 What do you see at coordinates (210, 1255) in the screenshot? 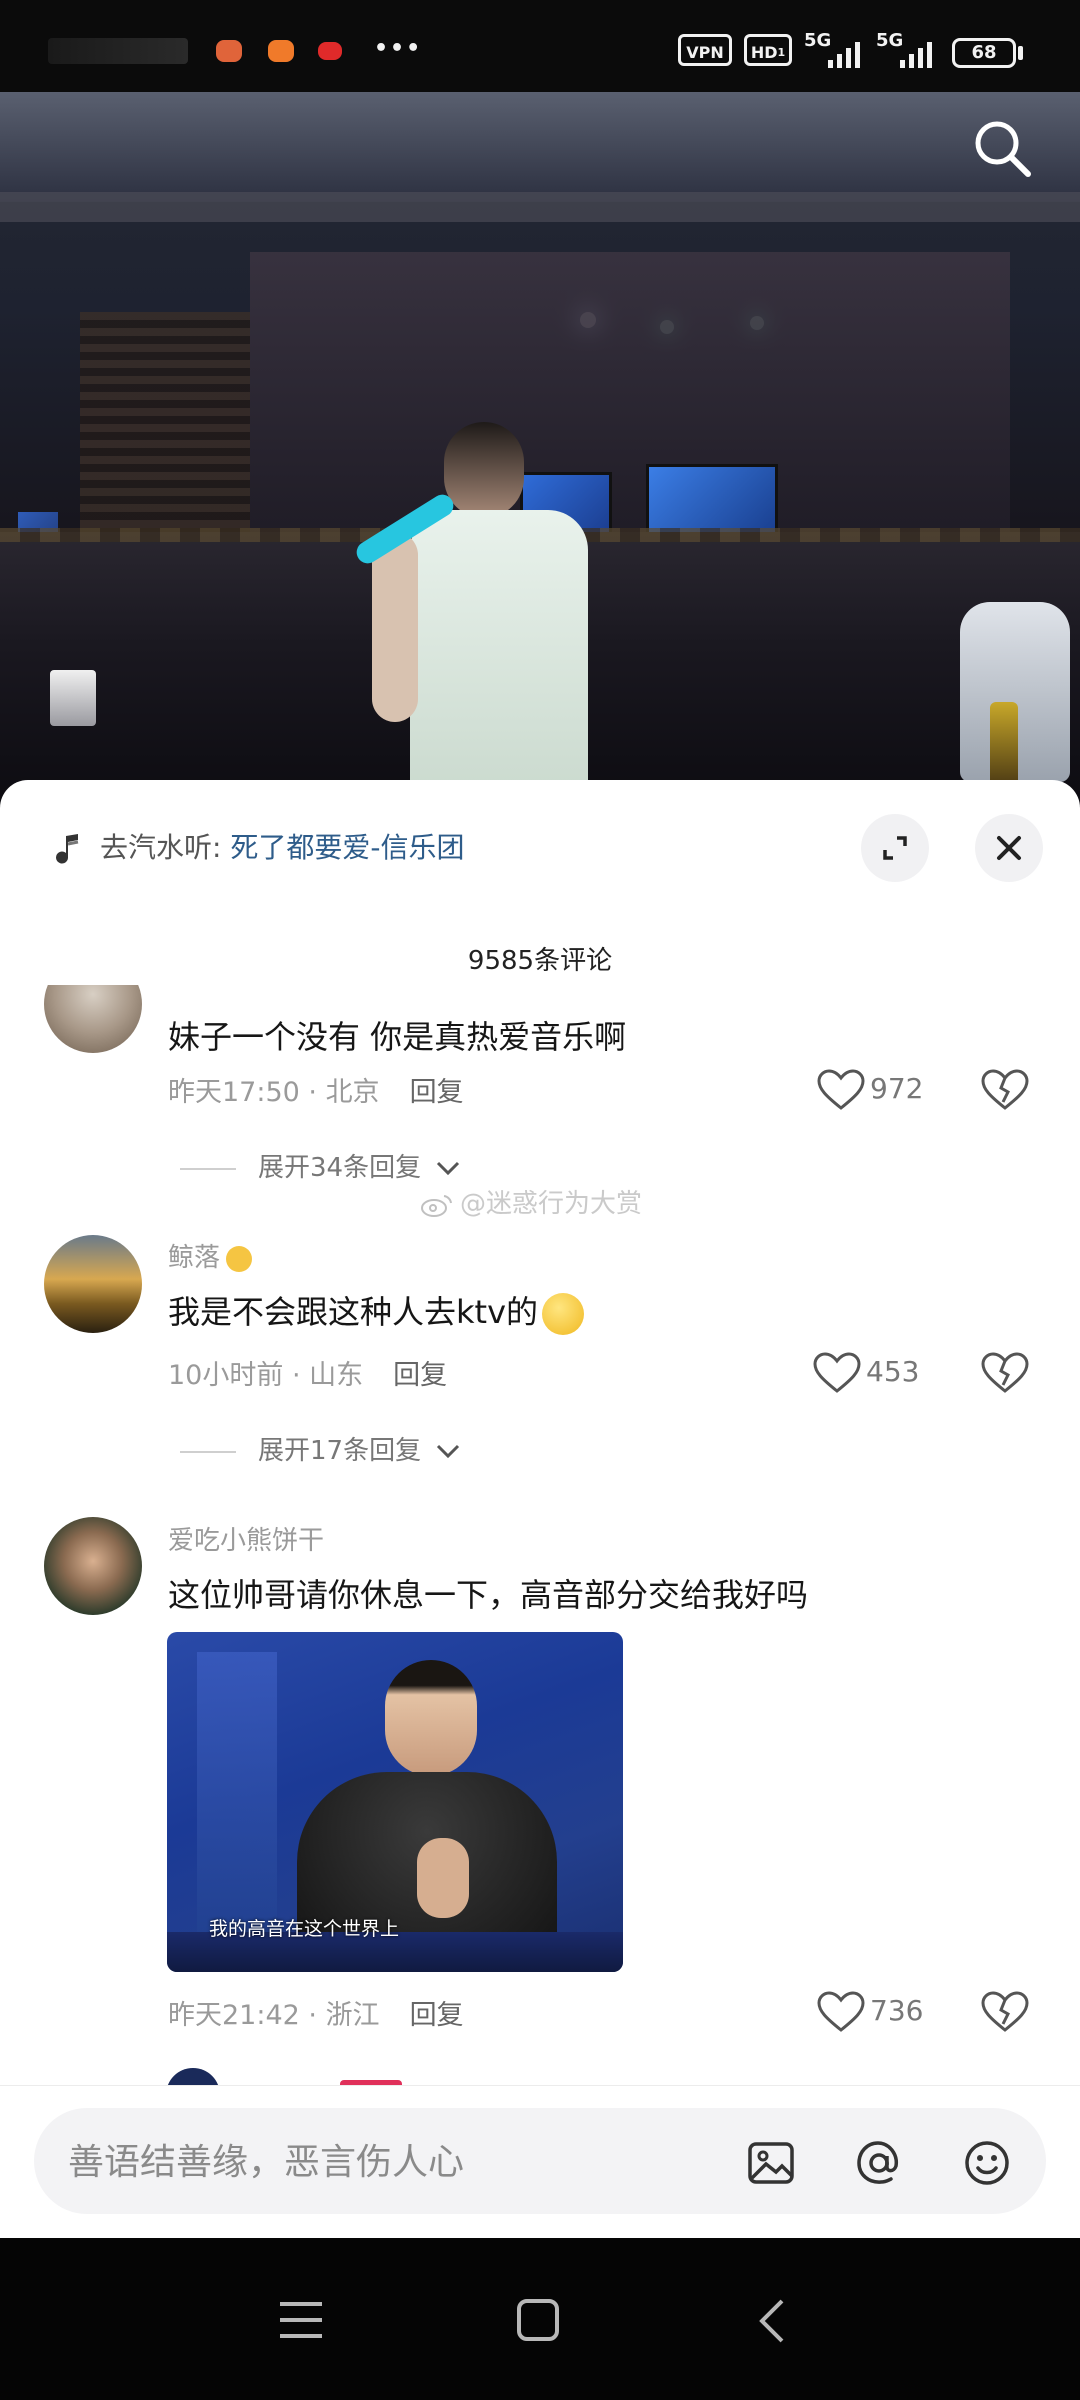
I see `username: 鲸落` at bounding box center [210, 1255].